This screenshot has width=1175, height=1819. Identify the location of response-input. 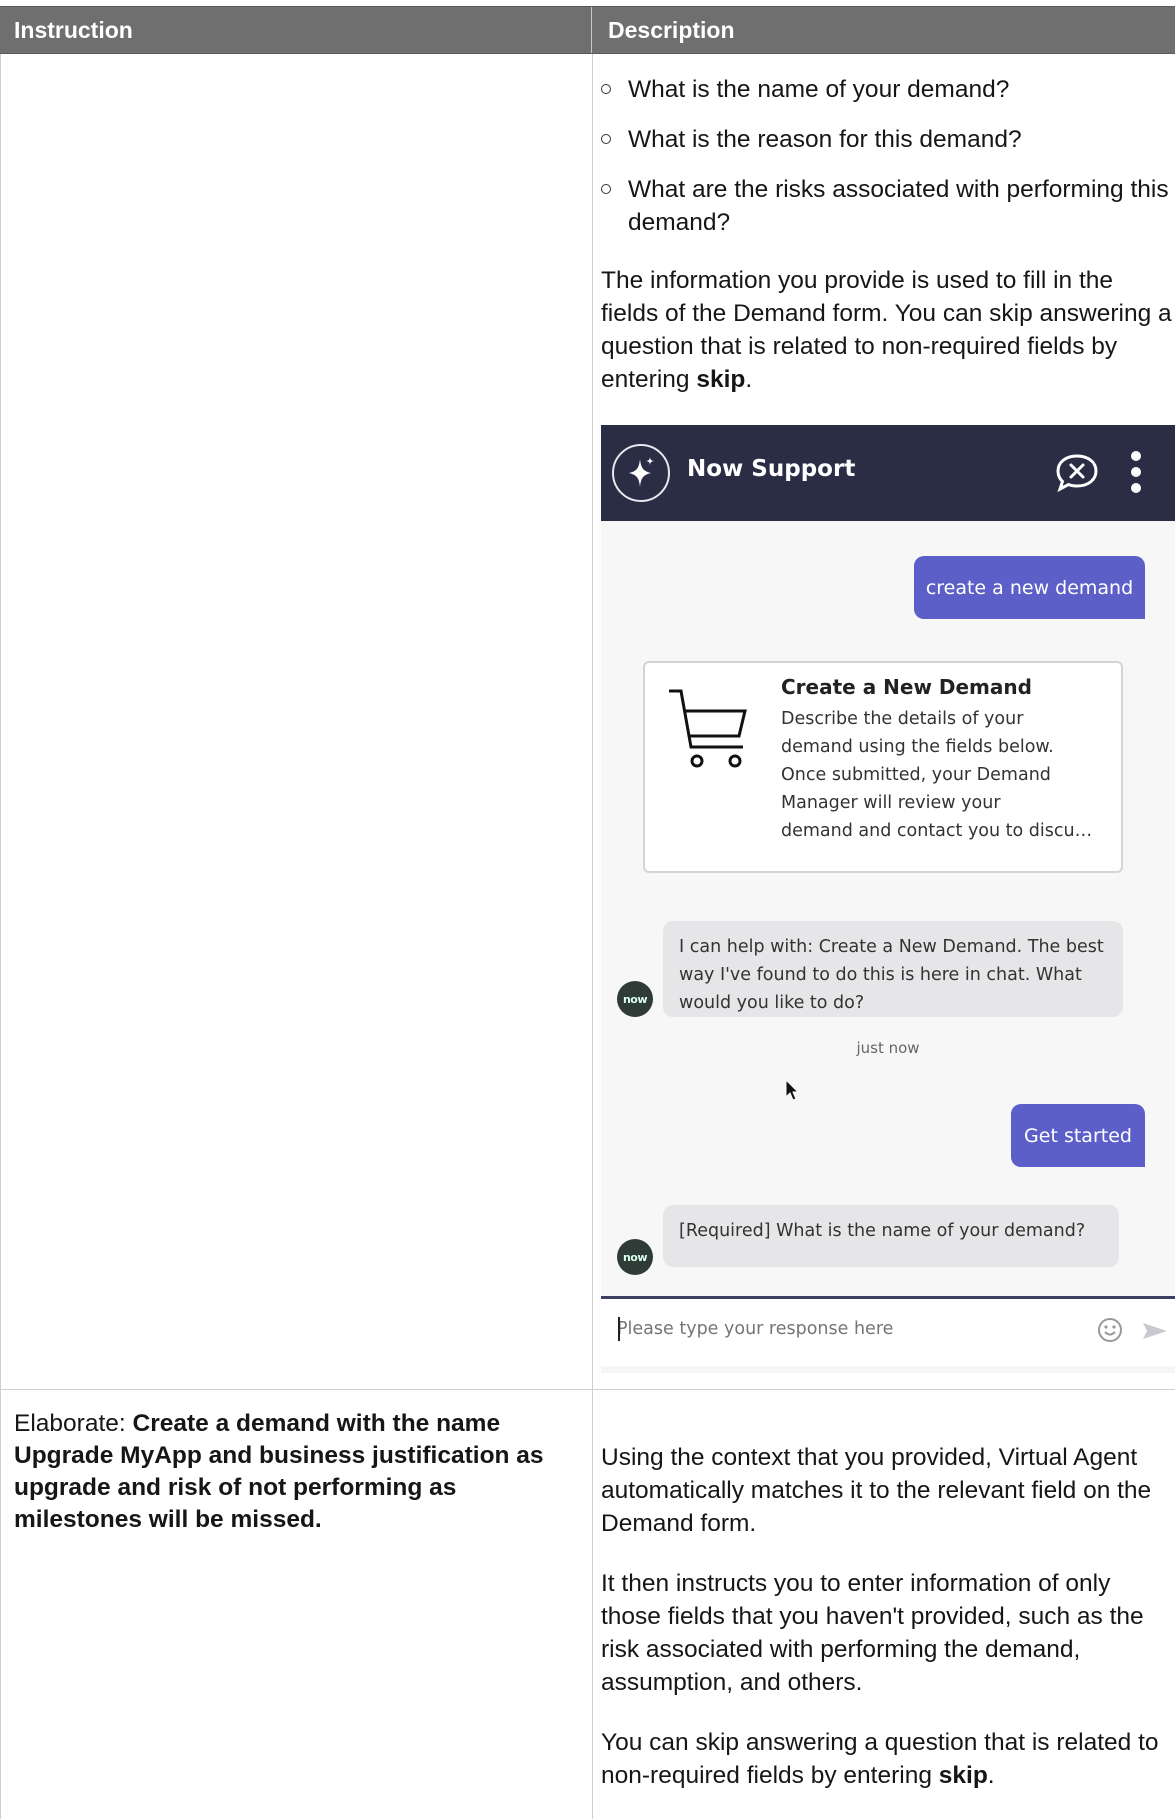
(847, 1329).